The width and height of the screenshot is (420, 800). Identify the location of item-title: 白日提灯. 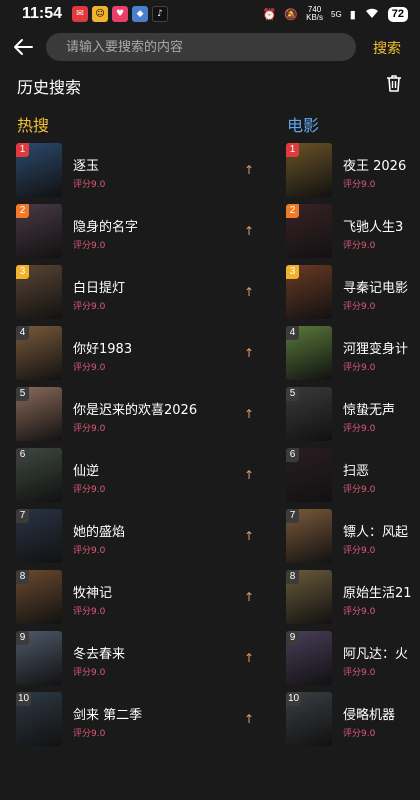
(99, 286).